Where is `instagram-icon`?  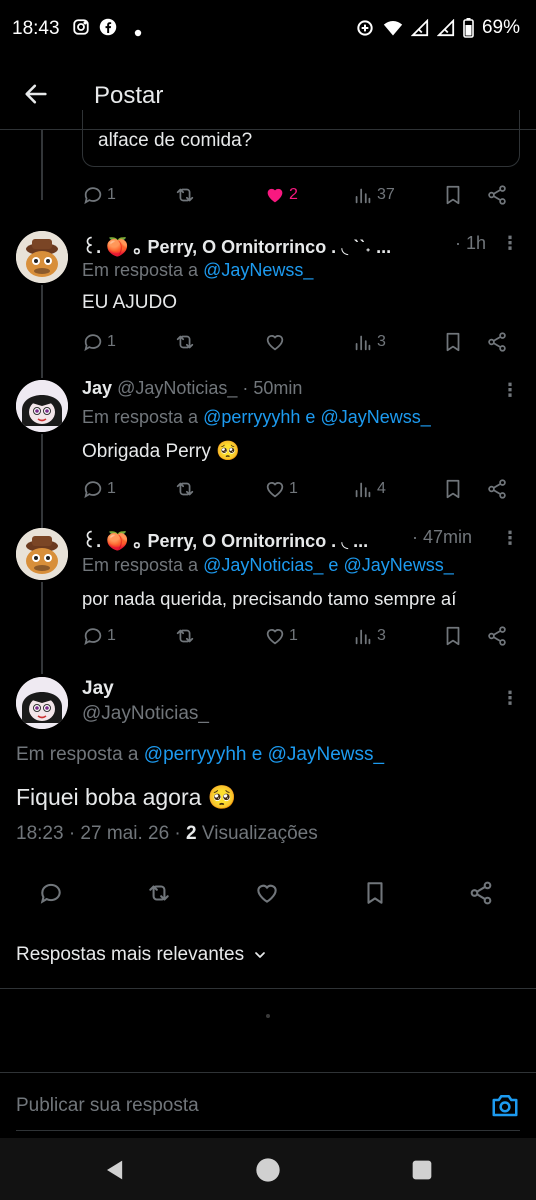
instagram-icon is located at coordinates (81, 29).